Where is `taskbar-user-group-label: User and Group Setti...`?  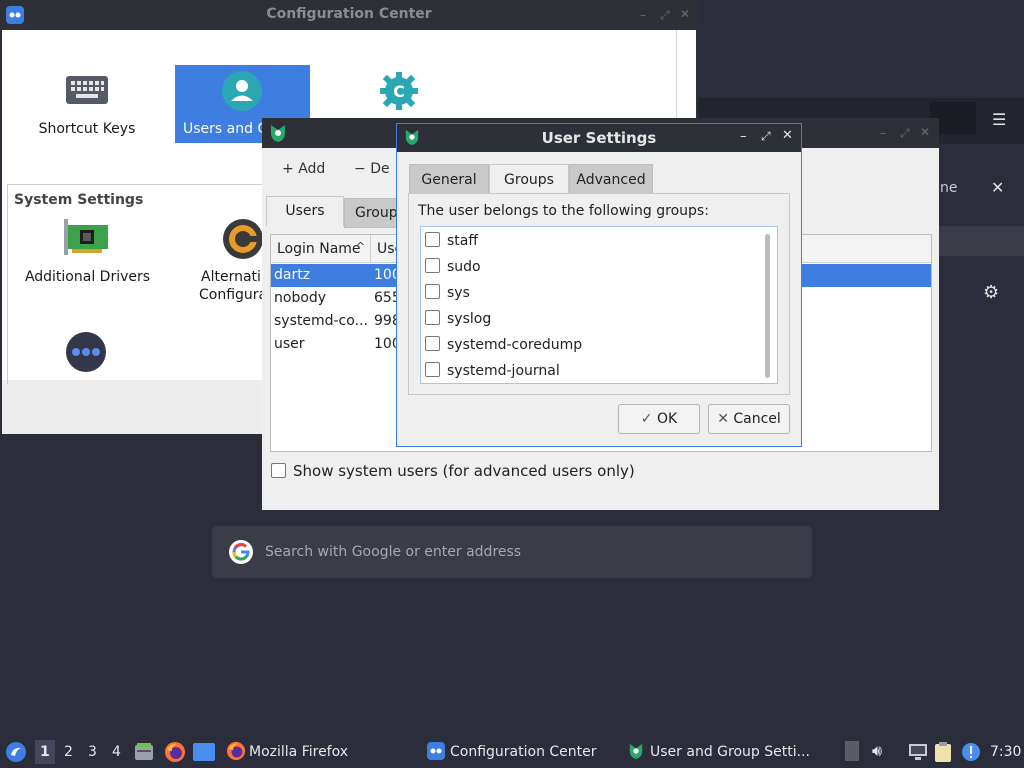 taskbar-user-group-label: User and Group Setti... is located at coordinates (730, 752).